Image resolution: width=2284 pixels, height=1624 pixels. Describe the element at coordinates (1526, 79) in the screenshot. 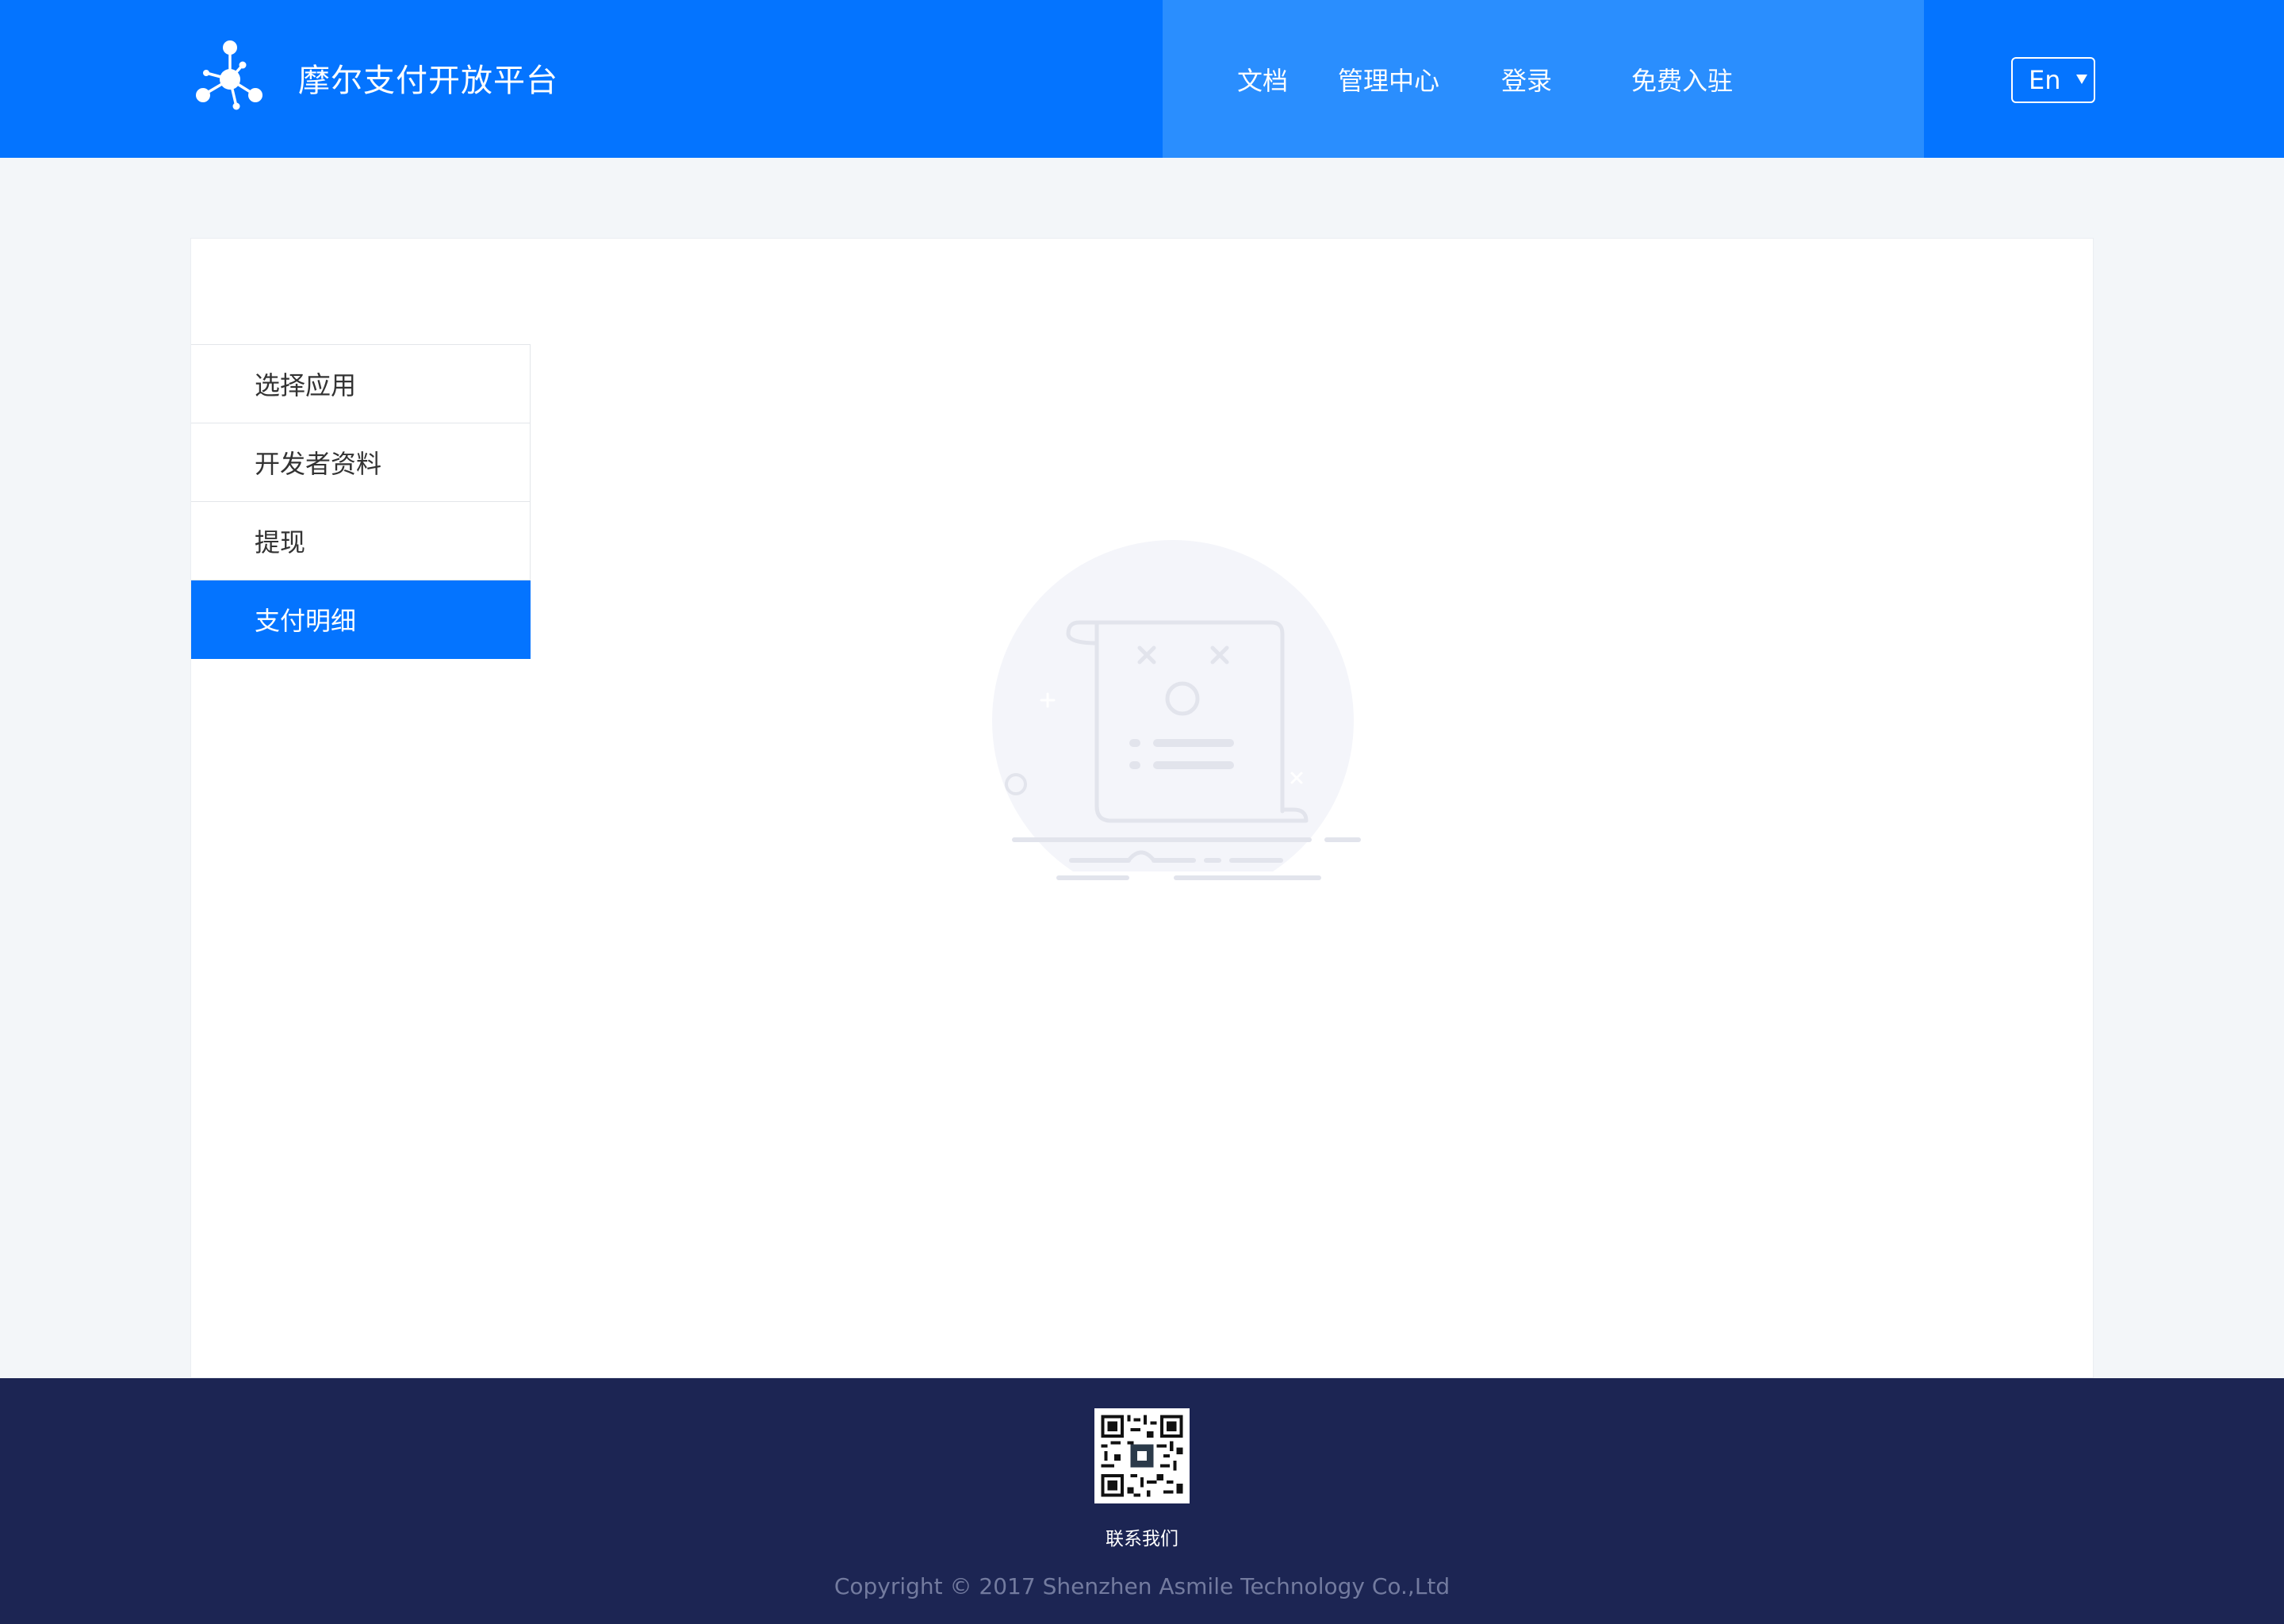

I see `nav-login: 登录` at that location.